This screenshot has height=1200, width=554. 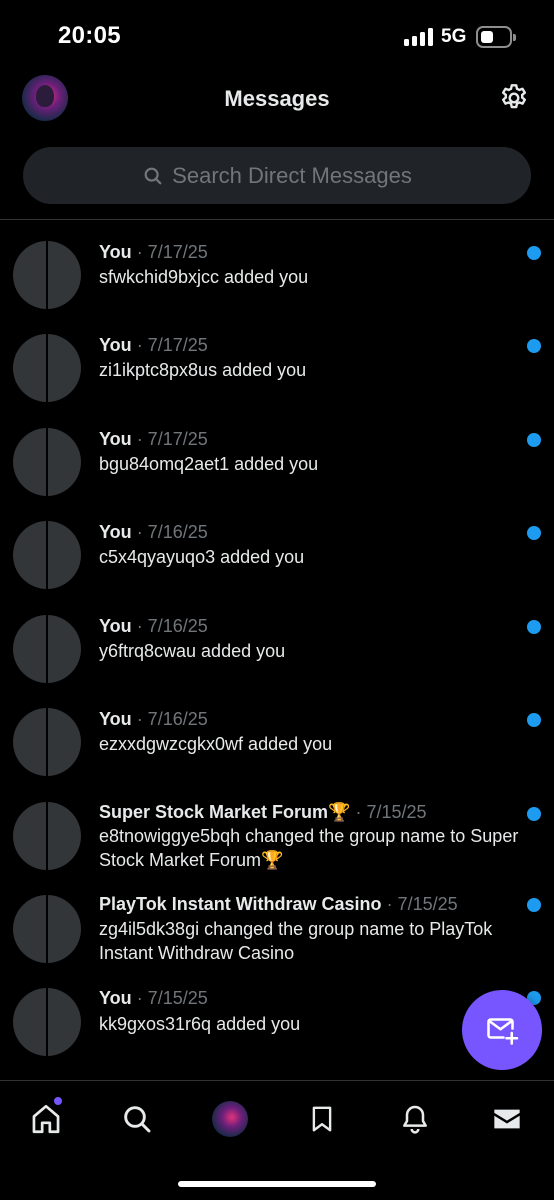 What do you see at coordinates (240, 904) in the screenshot?
I see `conversation-name: PlayTok Instant Withdraw Casino` at bounding box center [240, 904].